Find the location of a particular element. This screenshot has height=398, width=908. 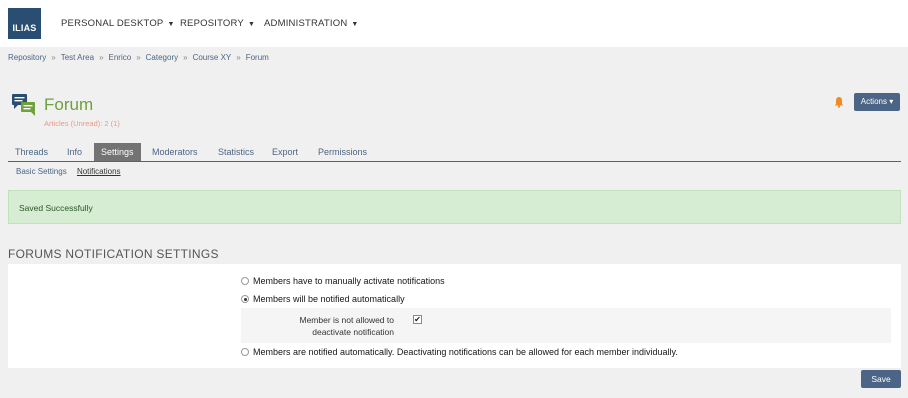

page-title: Forum is located at coordinates (69, 104).